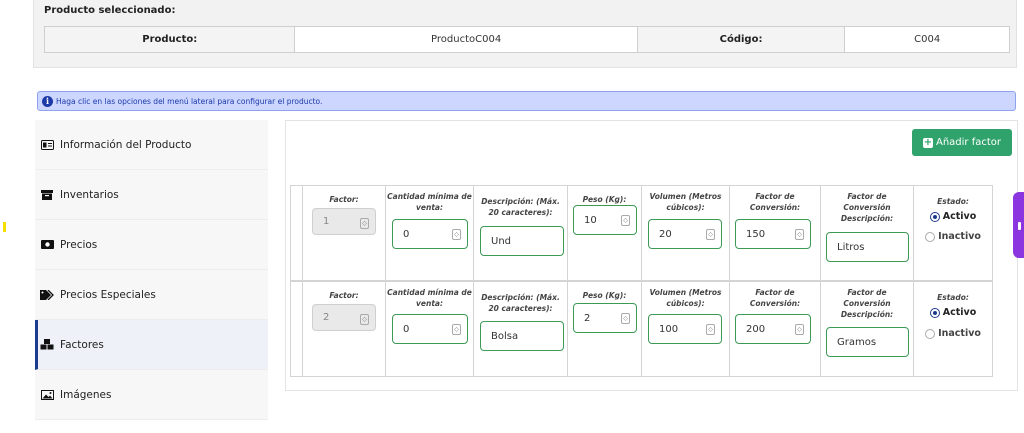  I want to click on product-value: ProductoC004, so click(466, 39).